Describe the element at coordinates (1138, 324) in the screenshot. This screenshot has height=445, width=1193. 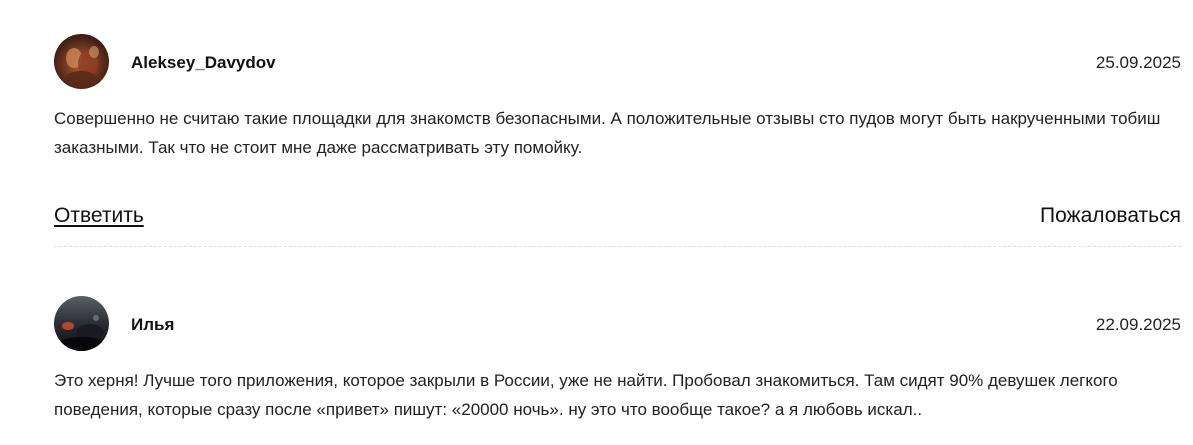
I see `comment-date: 22.09.2025` at that location.